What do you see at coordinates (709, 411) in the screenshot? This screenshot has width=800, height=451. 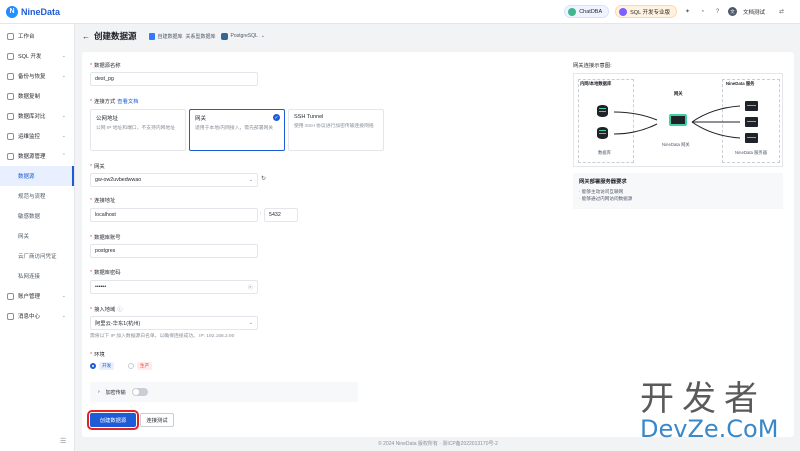 I see `watermark: 开发者 DevZe.CoM` at bounding box center [709, 411].